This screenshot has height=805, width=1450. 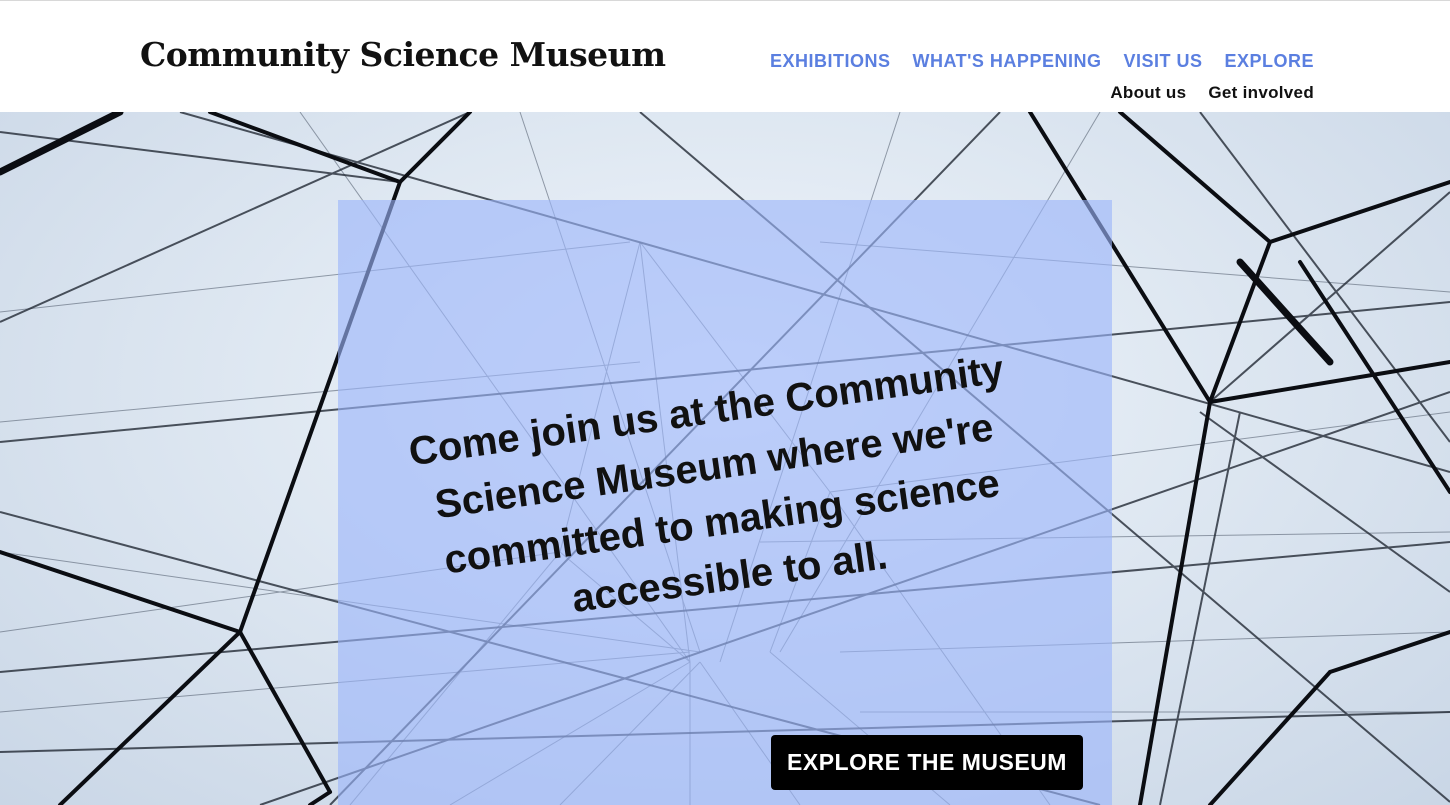 I want to click on nav-link-whats-happening: WHAT'S HAPPENING, so click(x=1007, y=61).